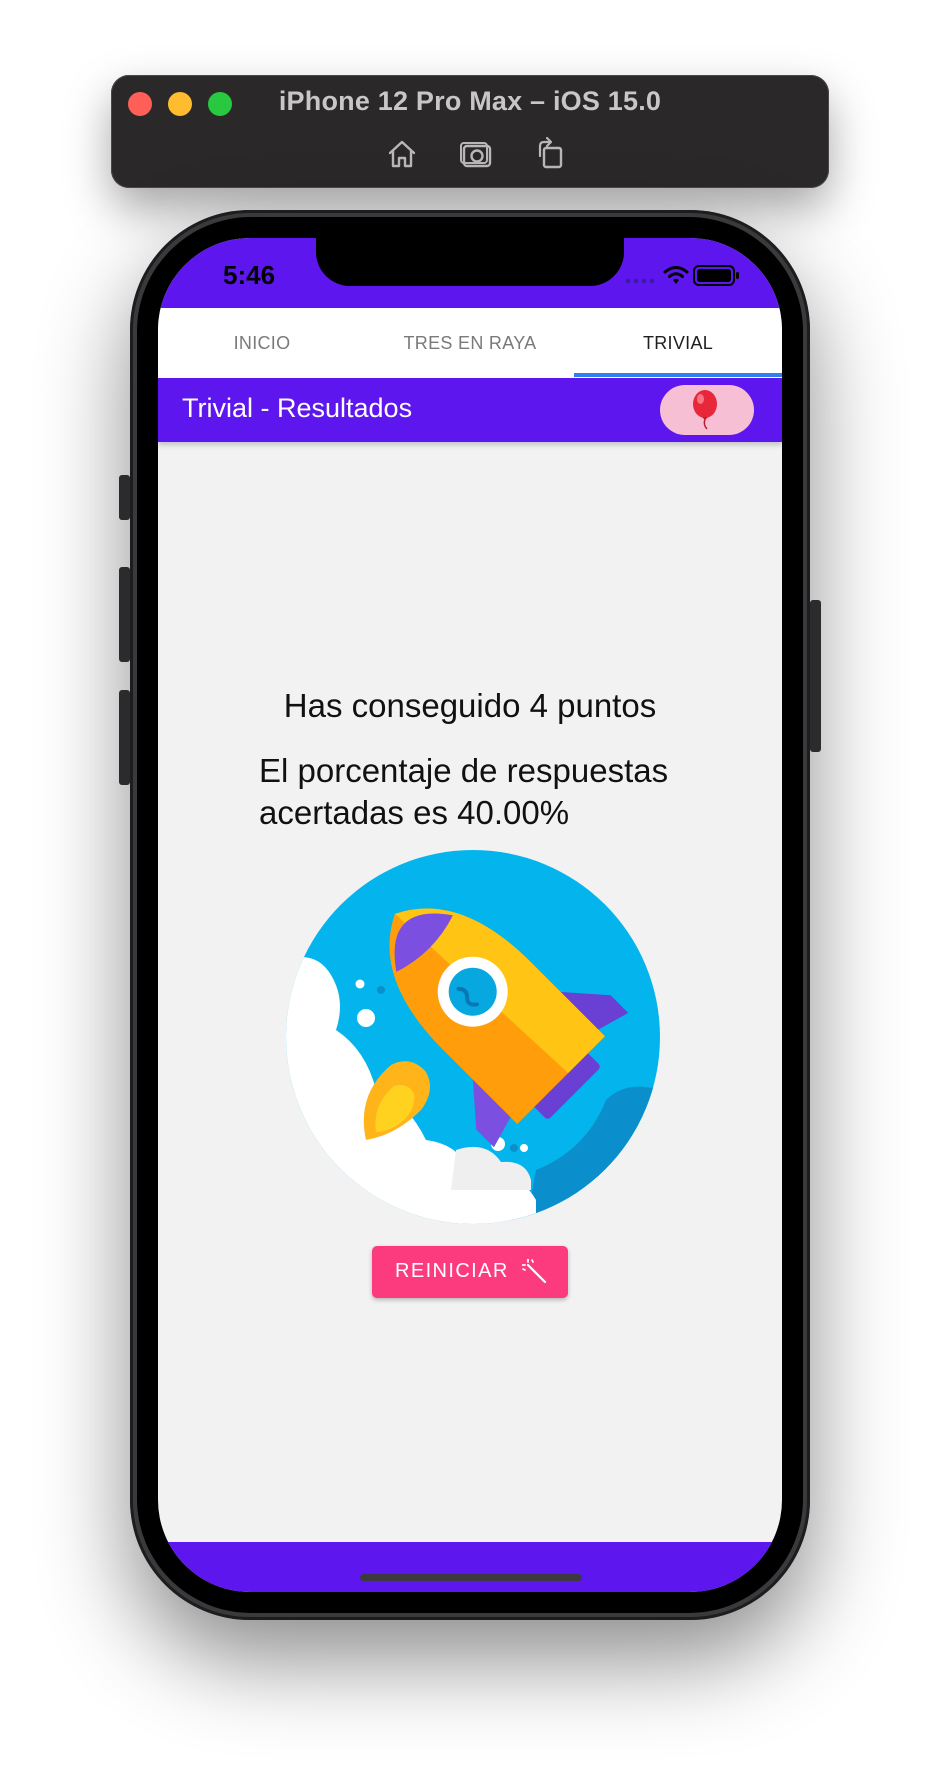  I want to click on simulator-title: iPhone 12 Pro Max – iOS 15.0, so click(470, 101).